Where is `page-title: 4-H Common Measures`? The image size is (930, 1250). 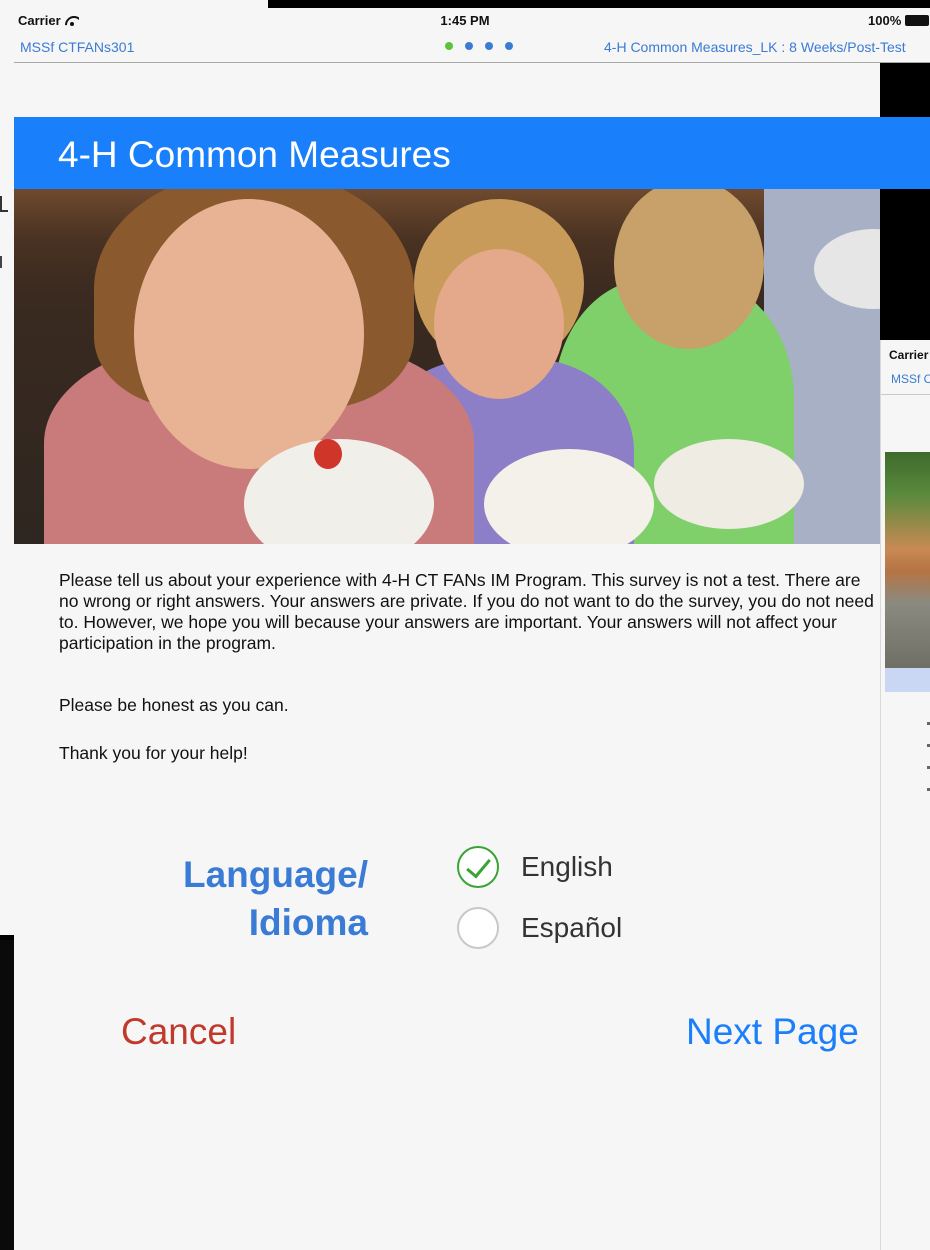 page-title: 4-H Common Measures is located at coordinates (254, 154).